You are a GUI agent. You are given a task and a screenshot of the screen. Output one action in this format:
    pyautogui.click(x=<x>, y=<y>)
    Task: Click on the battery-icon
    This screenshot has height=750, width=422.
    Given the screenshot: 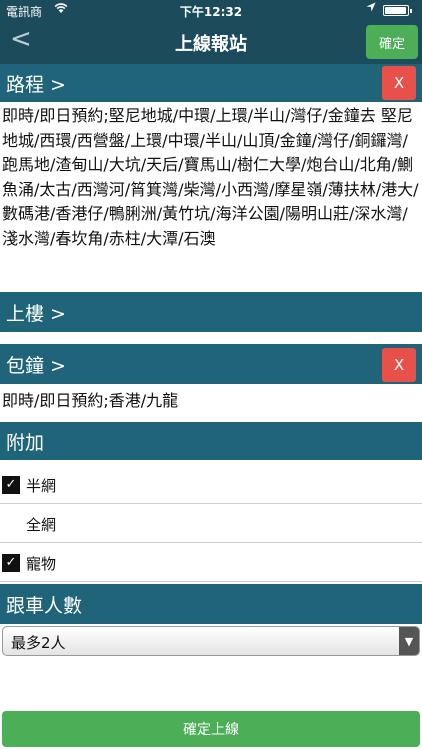 What is the action you would take?
    pyautogui.click(x=397, y=10)
    